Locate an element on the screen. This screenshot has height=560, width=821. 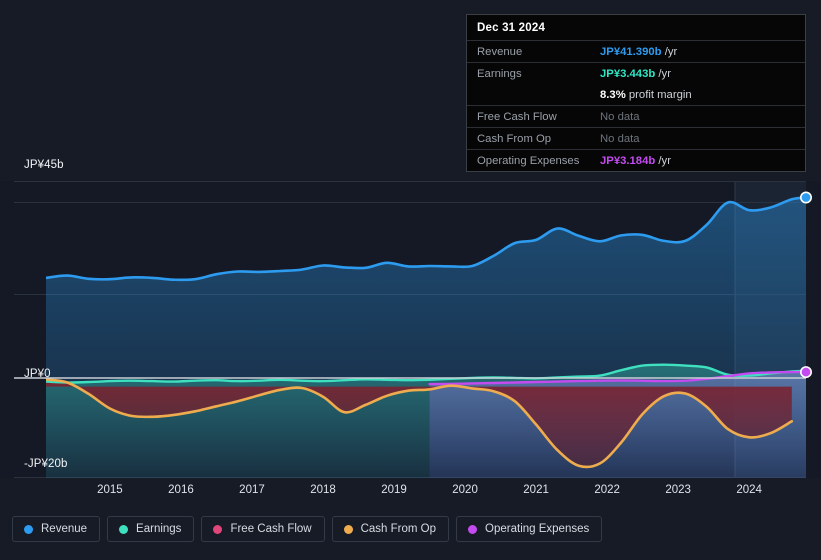
tooltip-row-label: Revenue is located at coordinates (500, 51).